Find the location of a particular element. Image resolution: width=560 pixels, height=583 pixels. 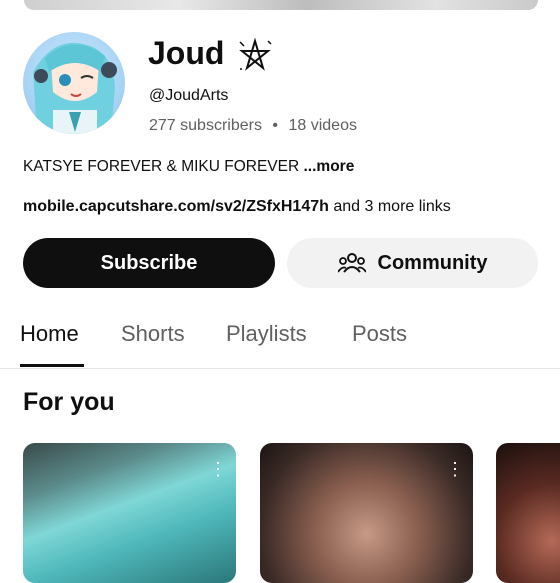

for-you-heading: For you is located at coordinates (69, 402).